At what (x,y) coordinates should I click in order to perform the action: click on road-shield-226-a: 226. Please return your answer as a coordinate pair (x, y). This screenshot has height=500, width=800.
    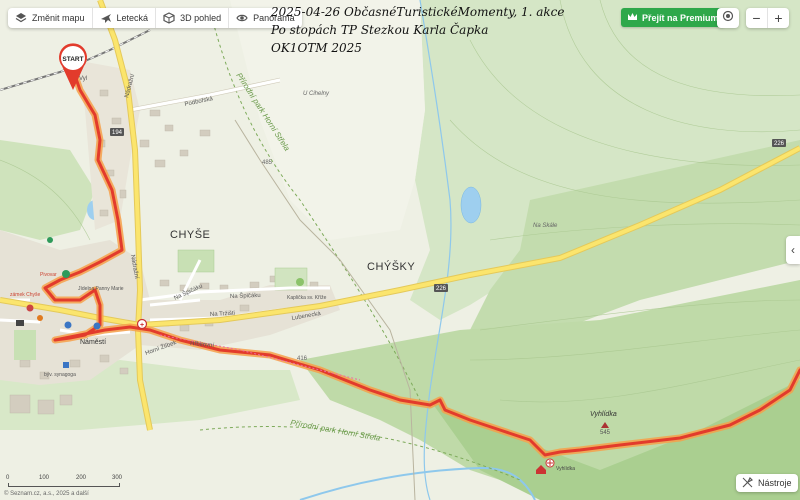
    Looking at the image, I should click on (441, 288).